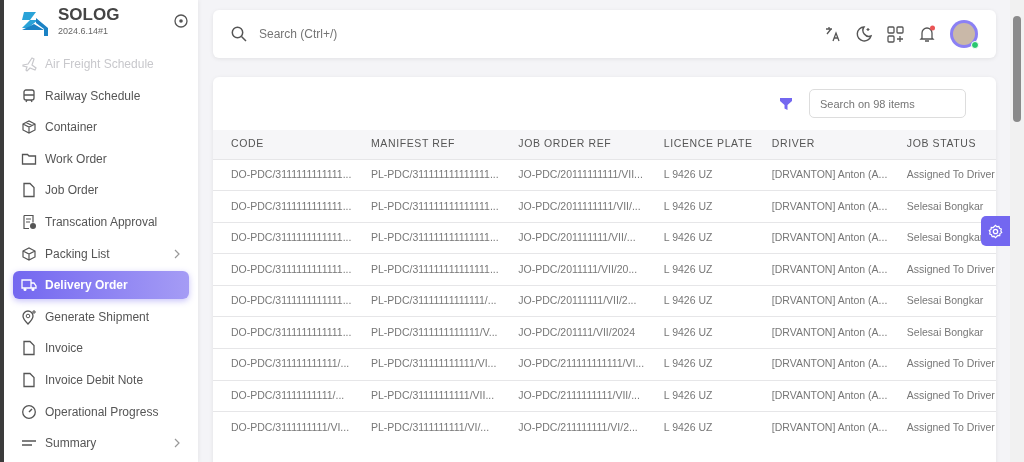 This screenshot has height=462, width=1024. I want to click on package-icon, so click(29, 253).